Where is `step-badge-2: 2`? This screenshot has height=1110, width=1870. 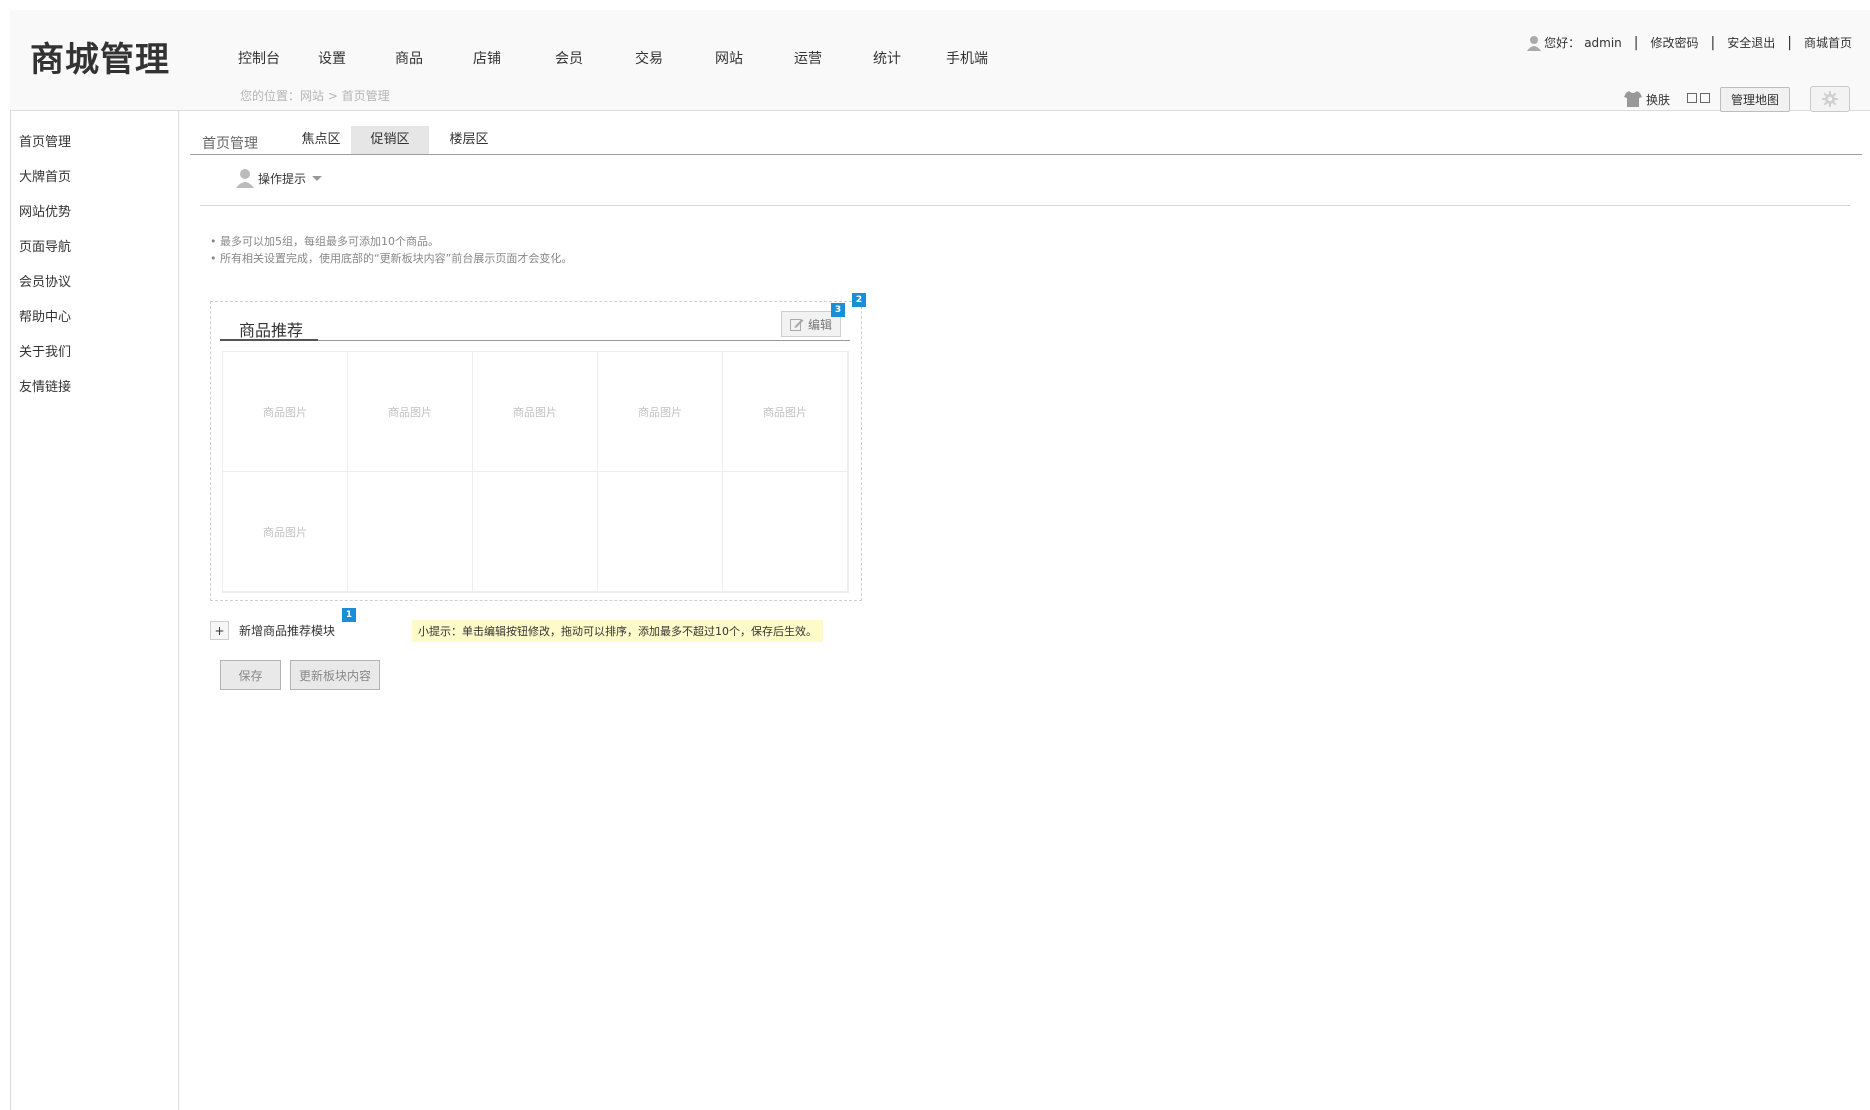
step-badge-2: 2 is located at coordinates (859, 300).